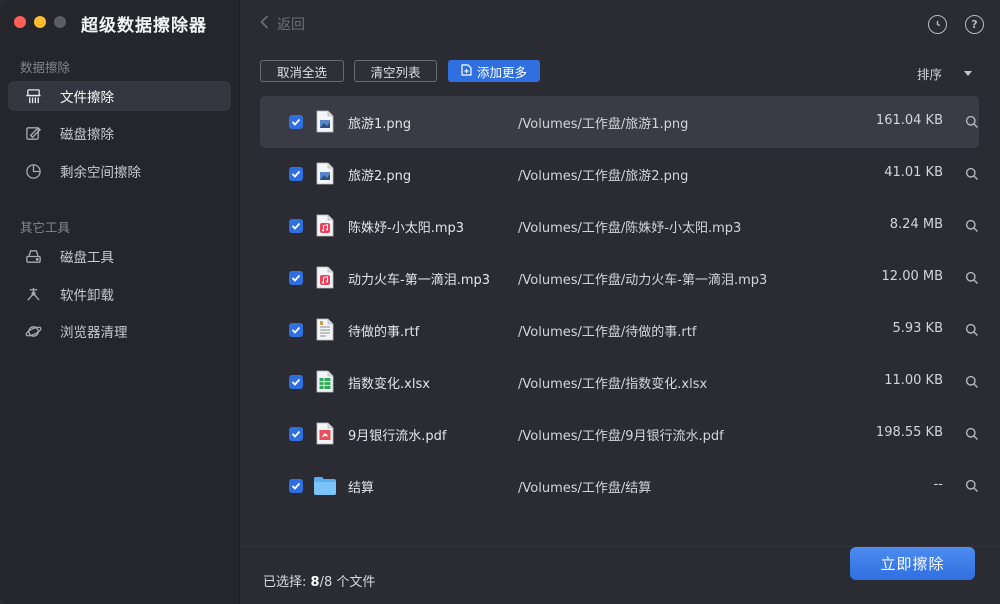 The height and width of the screenshot is (604, 1000). I want to click on file-name: 结算, so click(361, 486).